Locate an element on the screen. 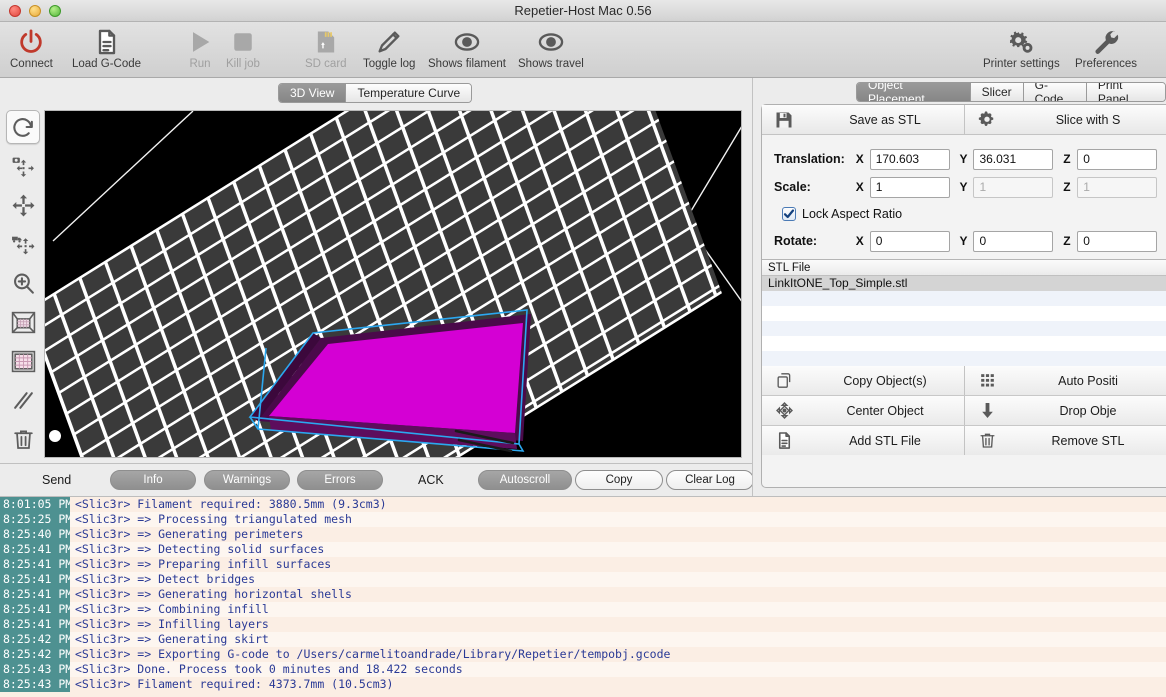 Image resolution: width=1166 pixels, height=697 pixels. toolbar-button-load-g-code: Load G-Code is located at coordinates (106, 50).